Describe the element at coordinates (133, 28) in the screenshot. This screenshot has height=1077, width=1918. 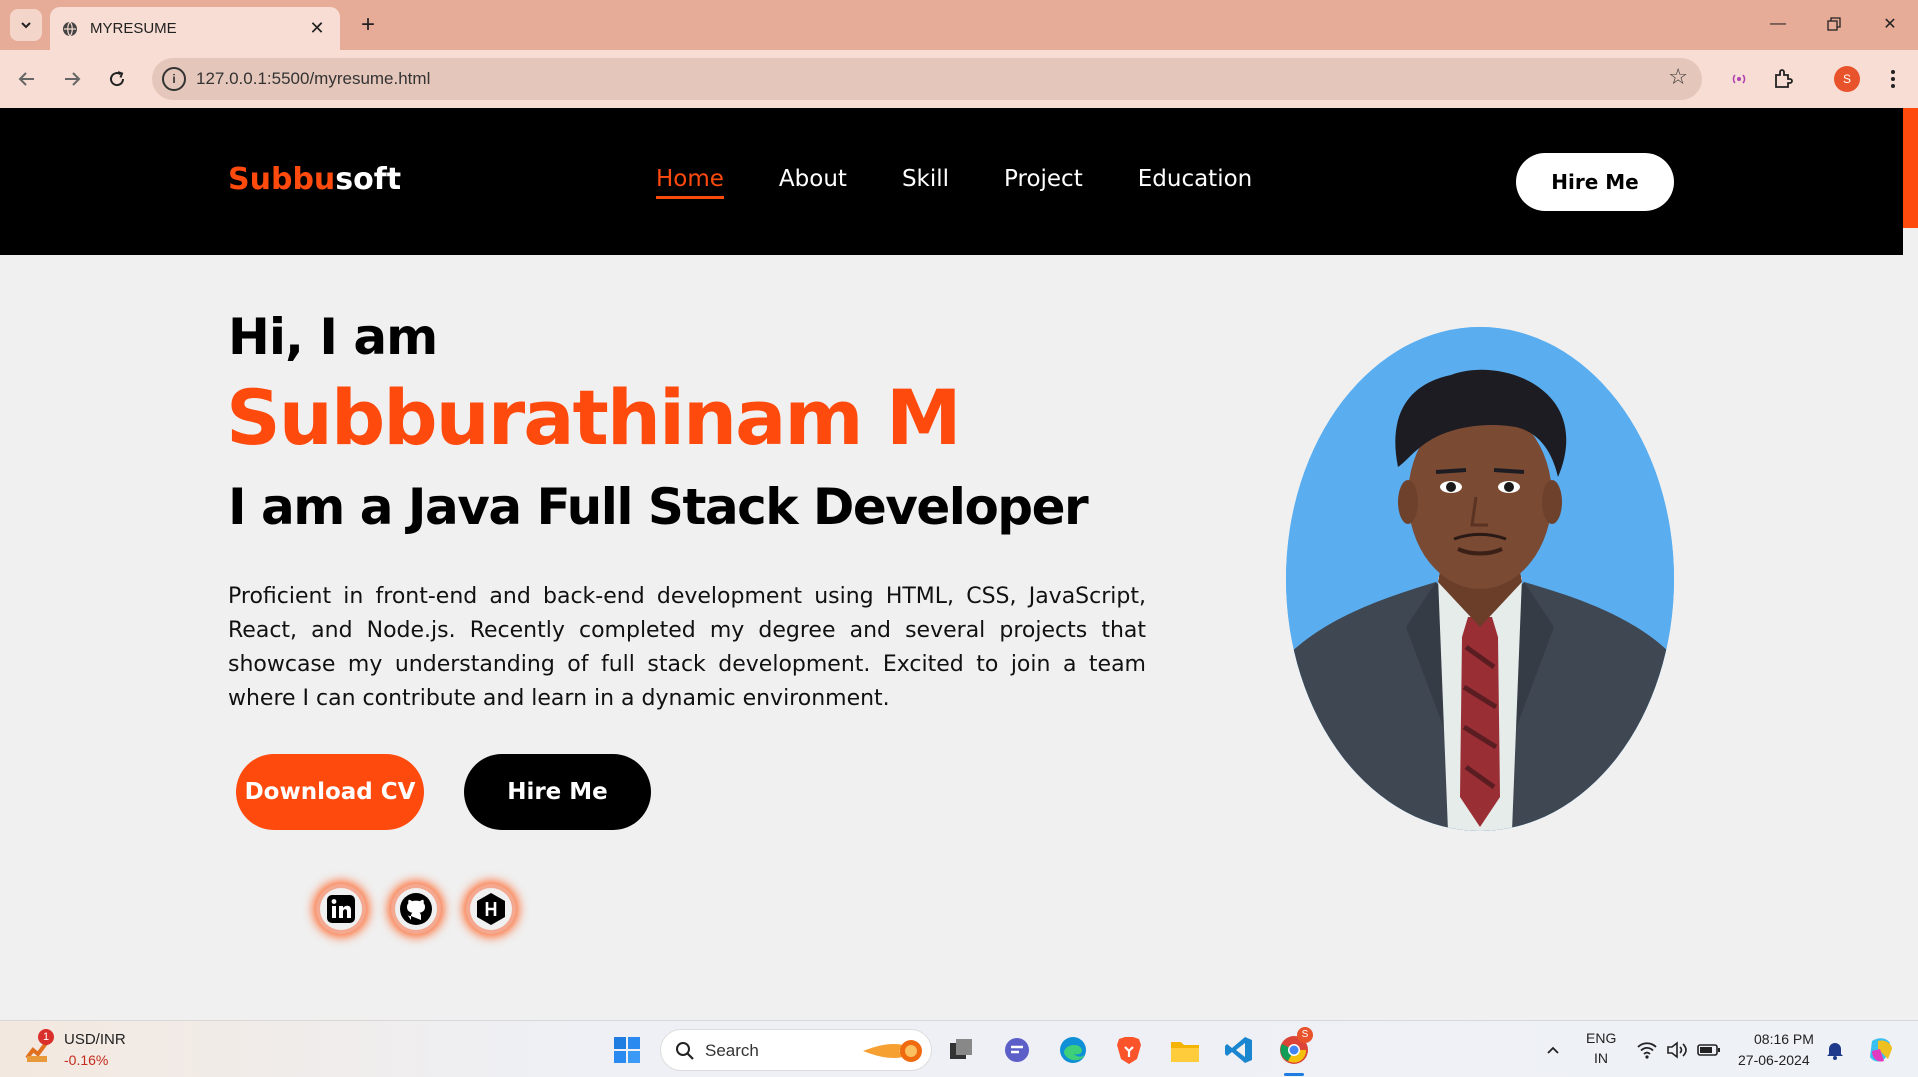
I see `tab-title: MYRESUME` at that location.